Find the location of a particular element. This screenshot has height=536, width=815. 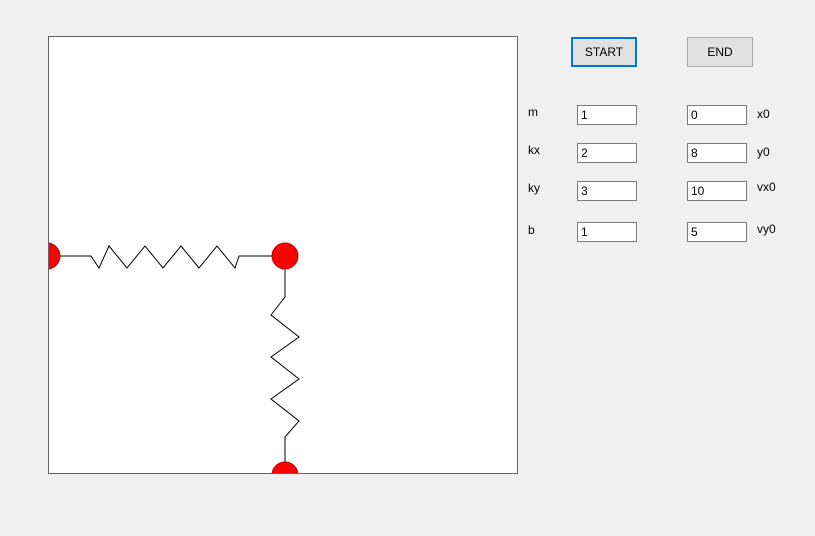

label-y0: y0 is located at coordinates (763, 152).